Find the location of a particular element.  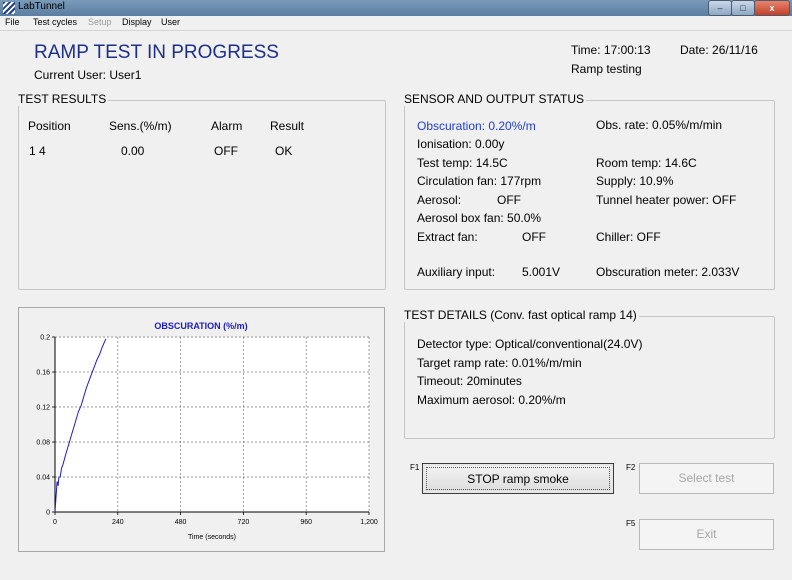

obs-rate-value: Obs. rate: 0.05%/m/min is located at coordinates (659, 125).